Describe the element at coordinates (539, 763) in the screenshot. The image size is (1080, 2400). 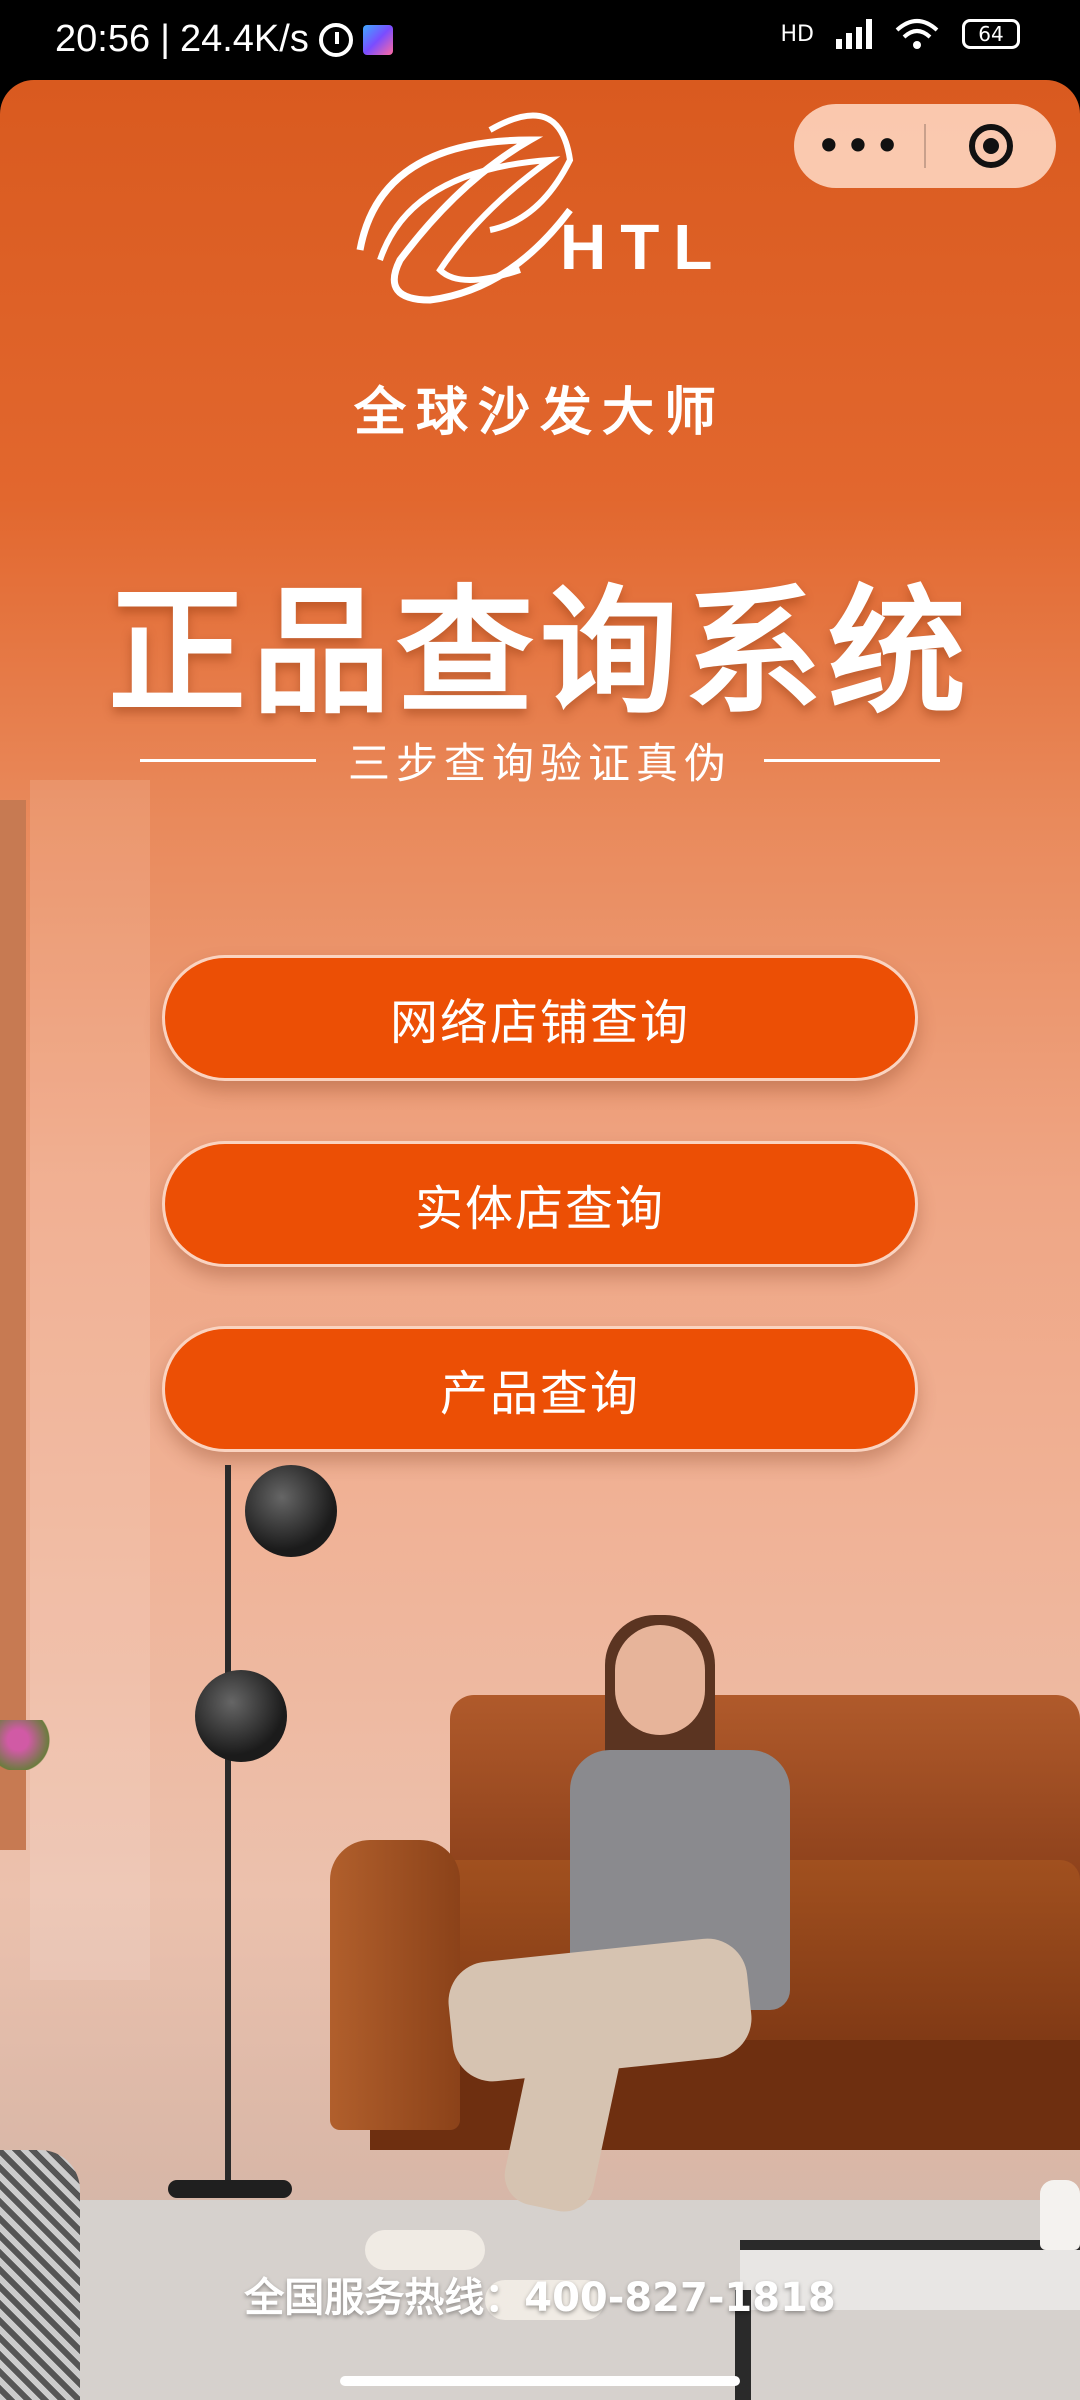
I see `page-subtitle: 三步查询验证真伪` at that location.